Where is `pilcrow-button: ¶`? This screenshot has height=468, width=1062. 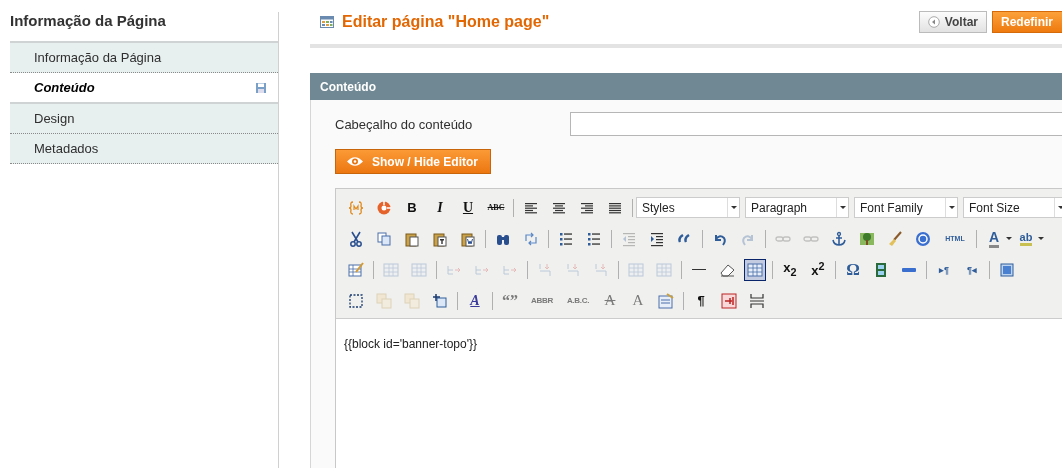 pilcrow-button: ¶ is located at coordinates (701, 300).